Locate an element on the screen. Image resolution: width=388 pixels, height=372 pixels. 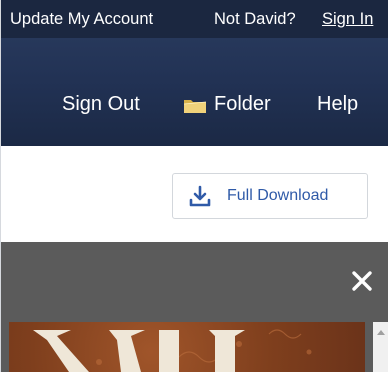
not-user-text: Not David? is located at coordinates (255, 19).